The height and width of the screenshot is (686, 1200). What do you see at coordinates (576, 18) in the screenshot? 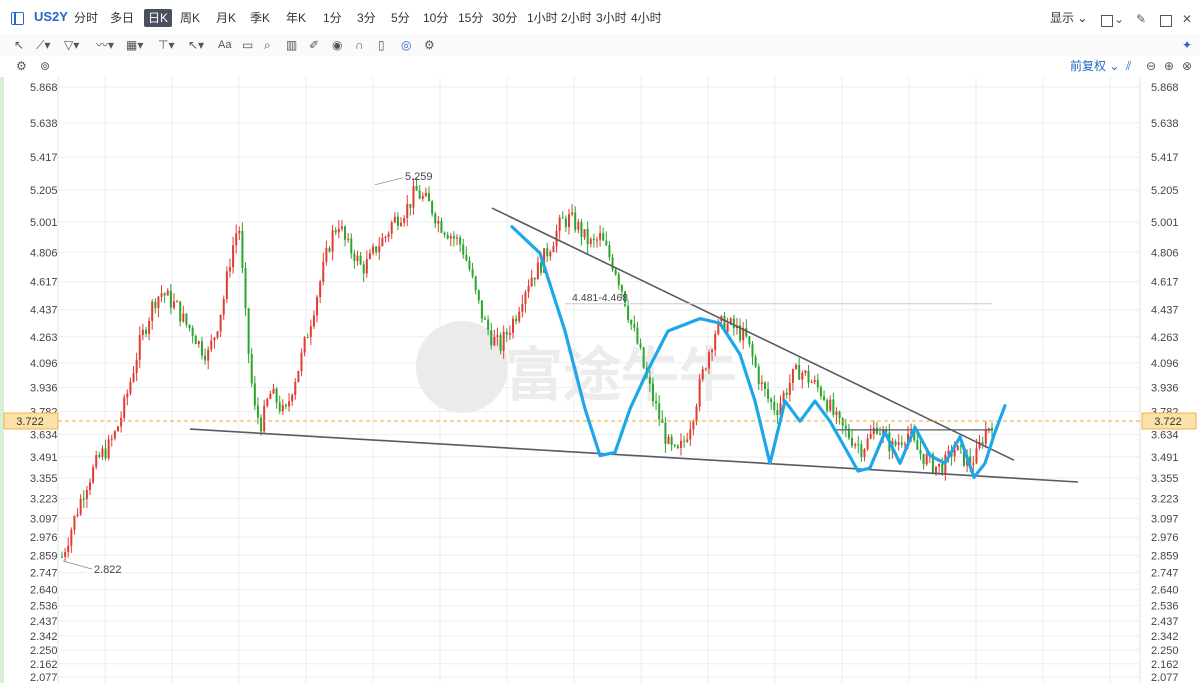
I see `period-tab: 2小时` at bounding box center [576, 18].